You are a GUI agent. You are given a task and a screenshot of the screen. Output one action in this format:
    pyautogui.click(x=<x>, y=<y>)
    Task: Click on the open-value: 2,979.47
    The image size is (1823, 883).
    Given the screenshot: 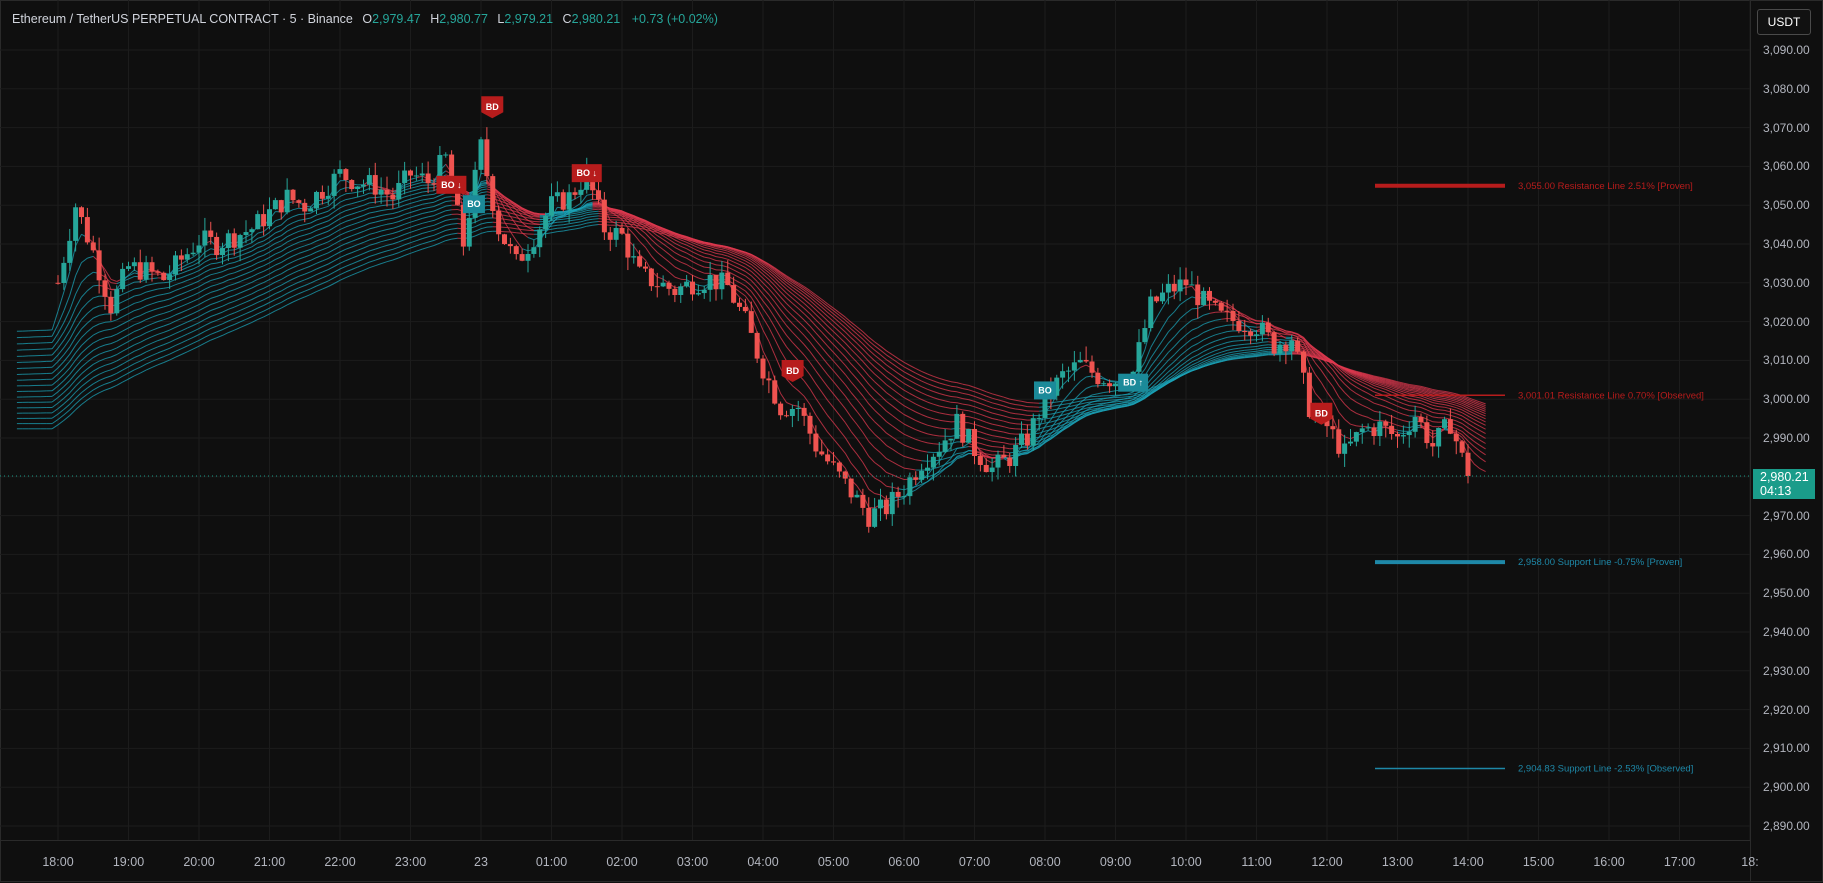 What is the action you would take?
    pyautogui.click(x=396, y=19)
    